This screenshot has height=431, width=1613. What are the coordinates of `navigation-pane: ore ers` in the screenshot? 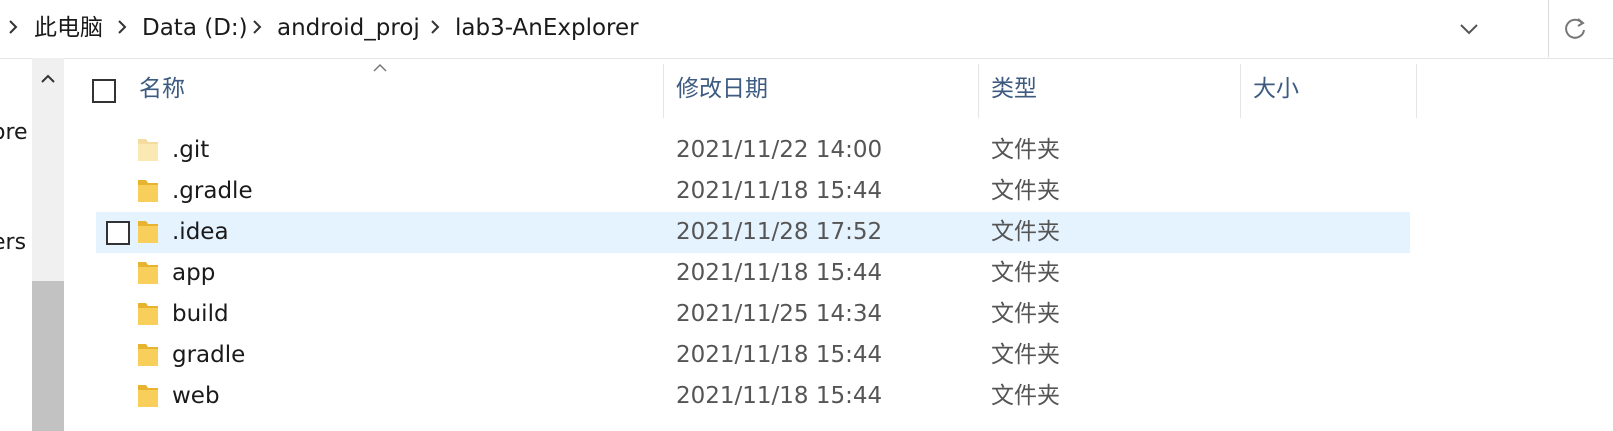 It's located at (16, 244).